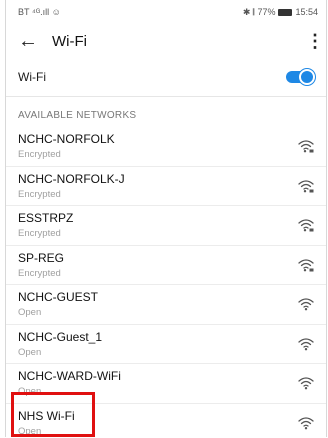  I want to click on clock-text: 15:54, so click(306, 12).